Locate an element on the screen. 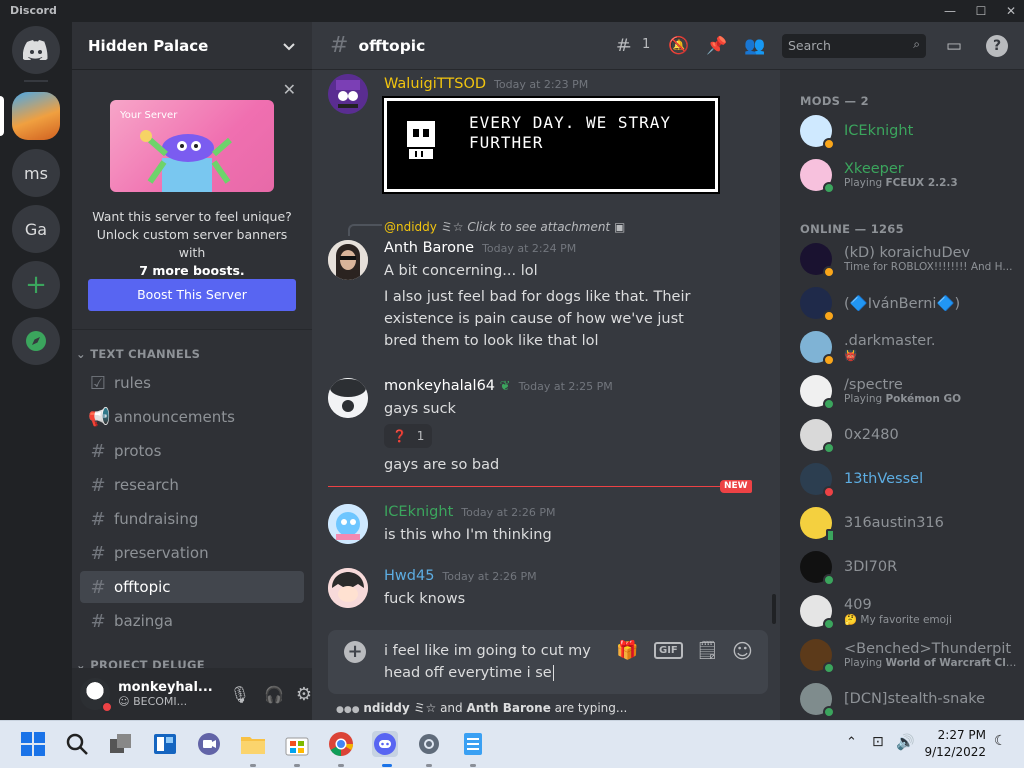 This screenshot has width=1024, height=768. settings-icon is located at coordinates (429, 744).